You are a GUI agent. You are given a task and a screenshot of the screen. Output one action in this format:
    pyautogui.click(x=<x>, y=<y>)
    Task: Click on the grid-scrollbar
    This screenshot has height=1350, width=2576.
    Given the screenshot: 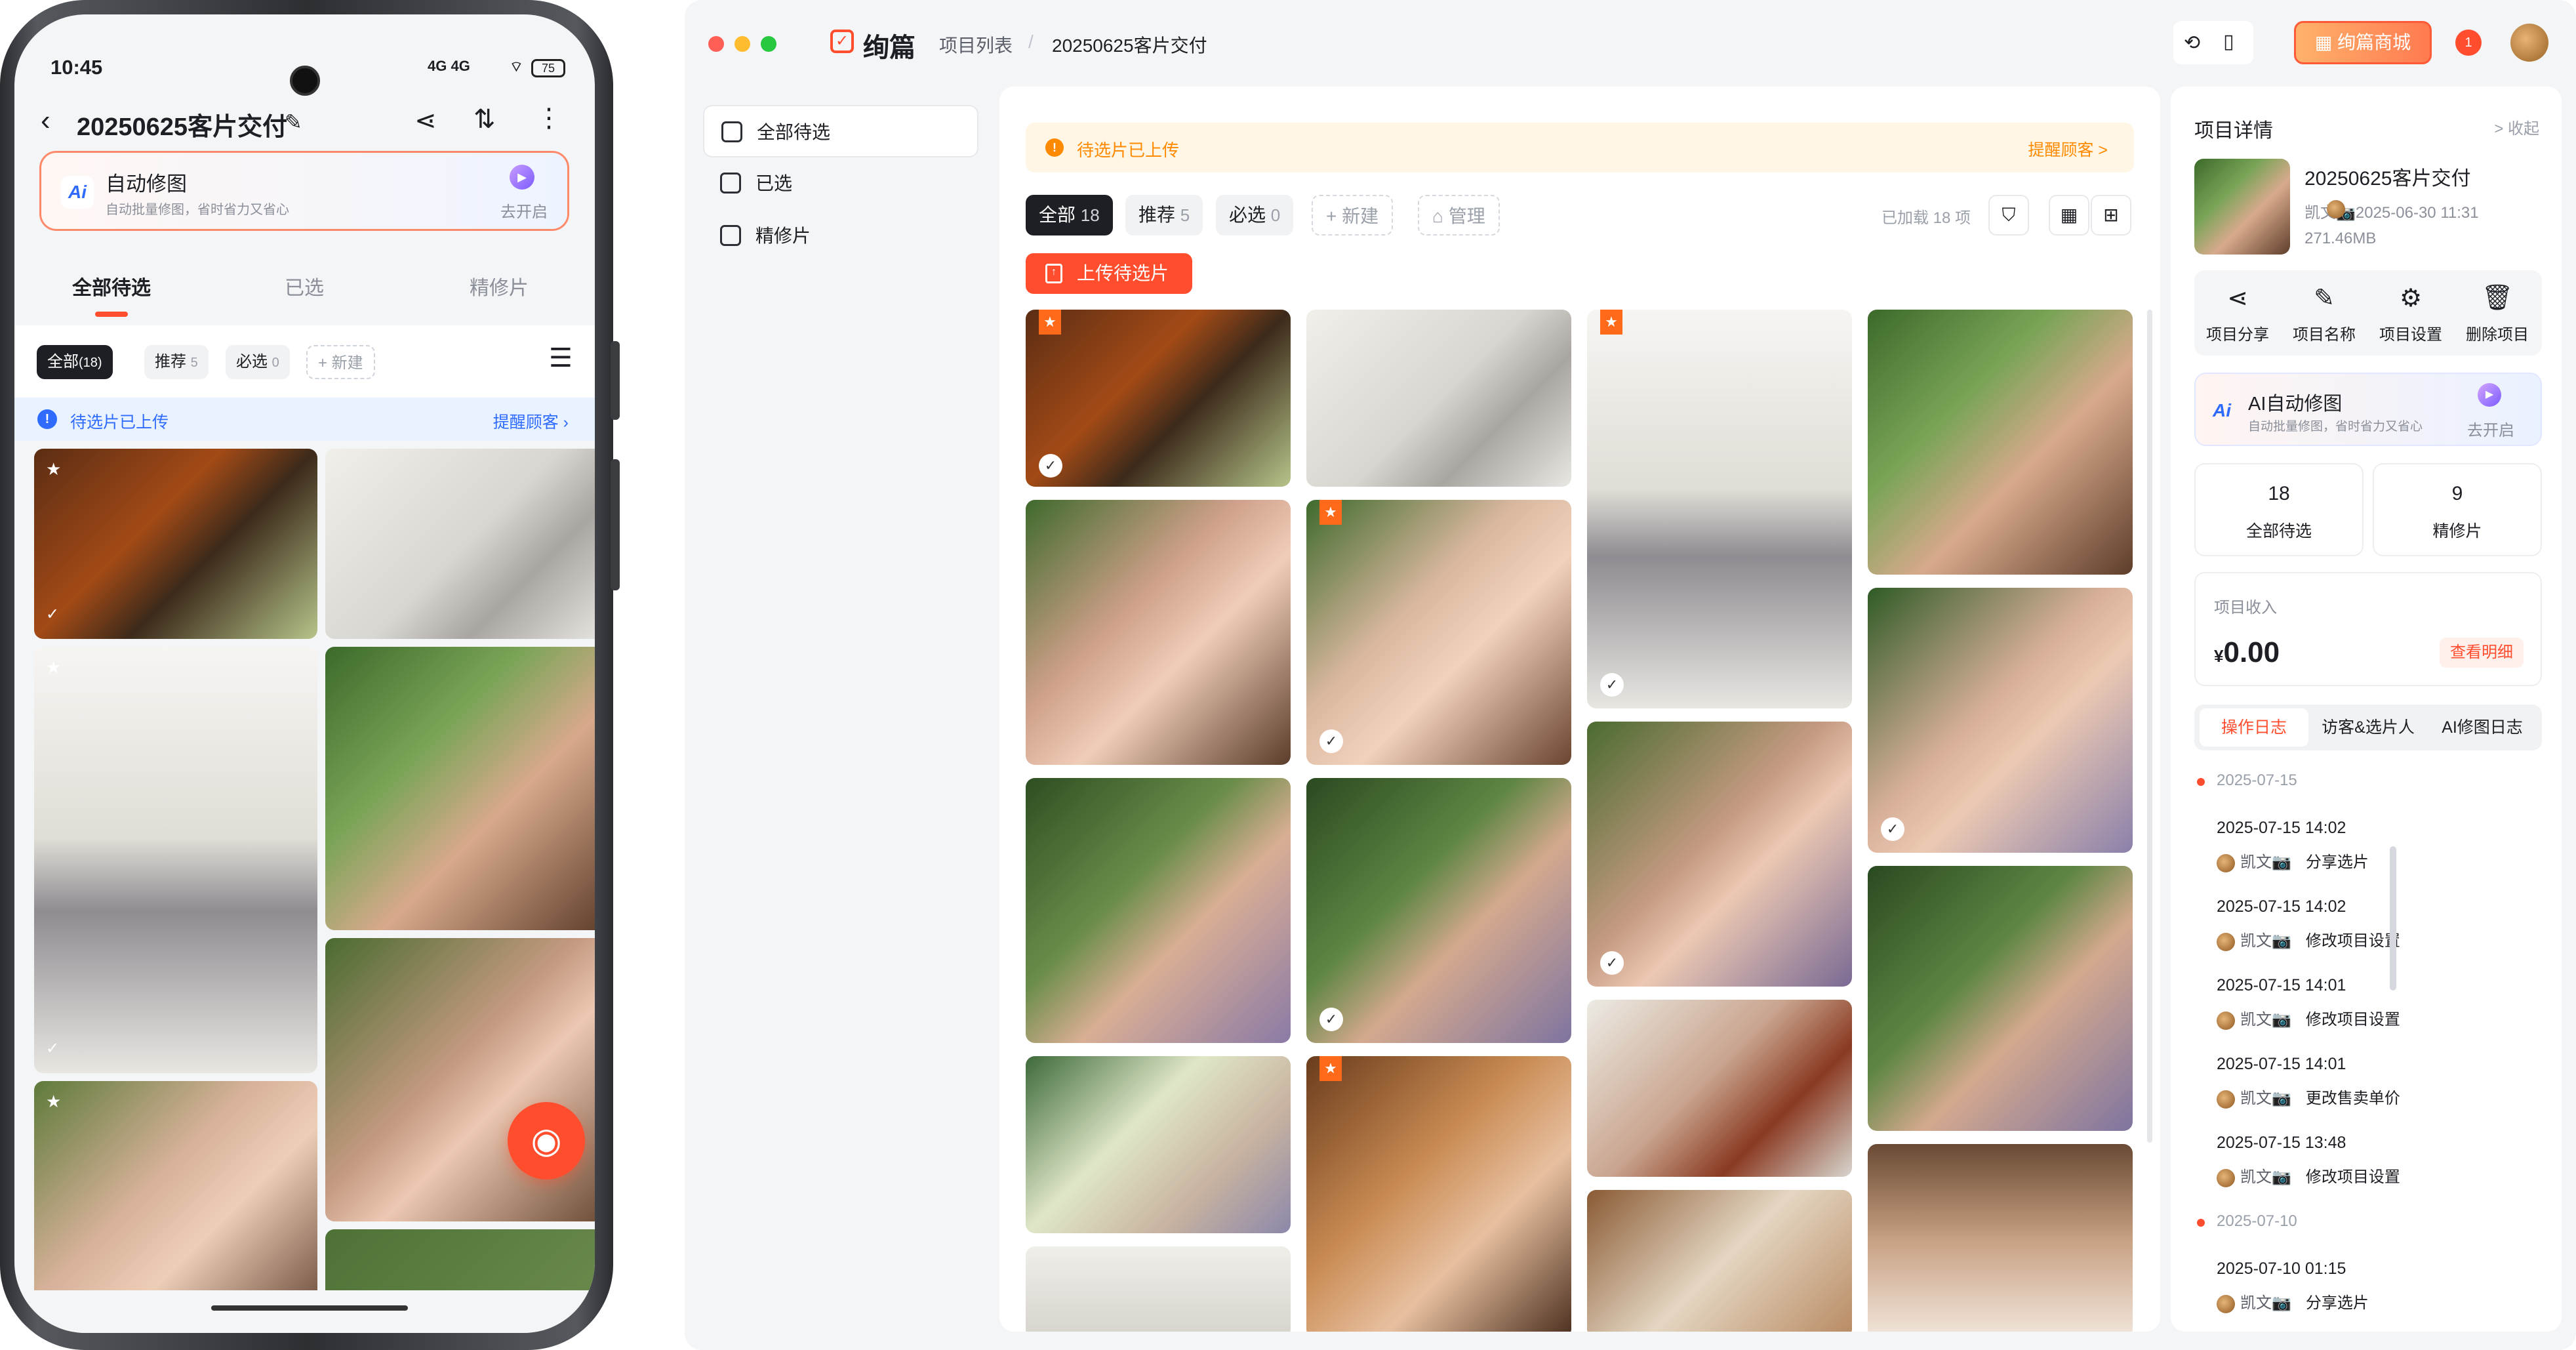 What is the action you would take?
    pyautogui.click(x=2149, y=727)
    